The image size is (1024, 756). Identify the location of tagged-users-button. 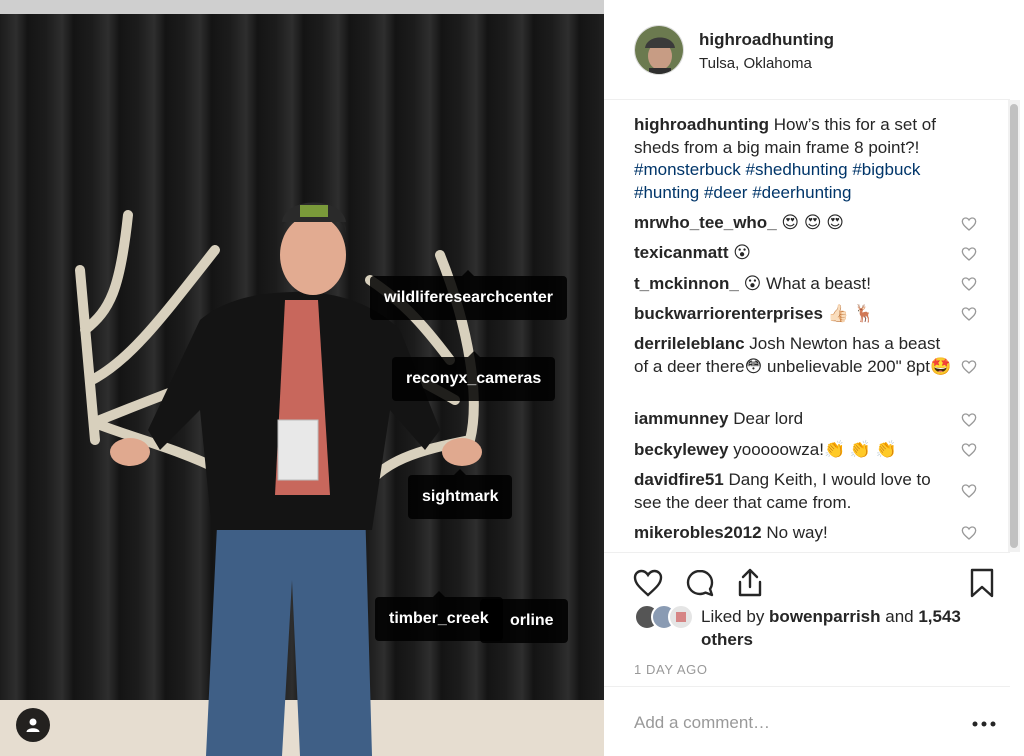
(33, 725).